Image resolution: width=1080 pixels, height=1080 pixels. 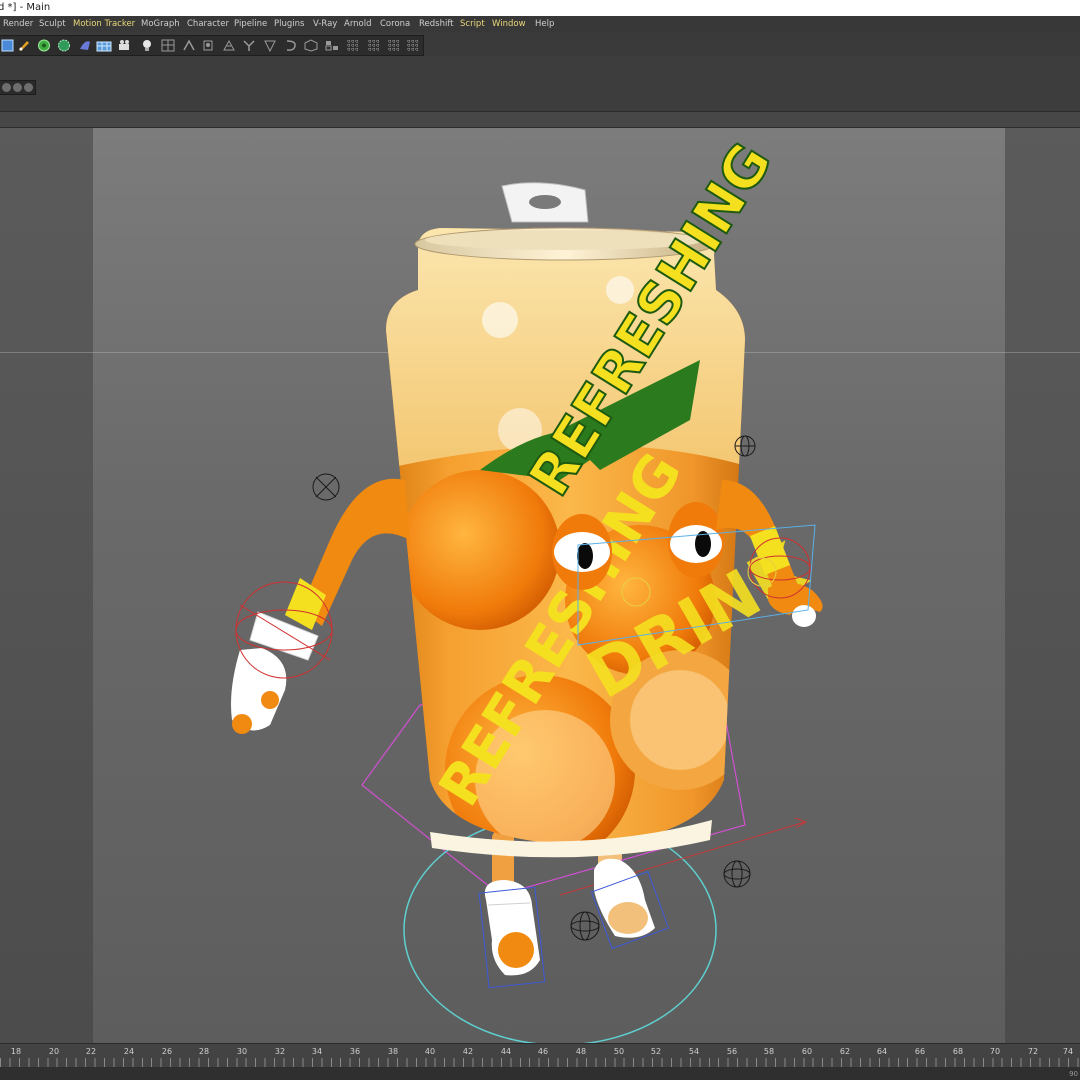 What do you see at coordinates (540, 120) in the screenshot?
I see `viewport-header` at bounding box center [540, 120].